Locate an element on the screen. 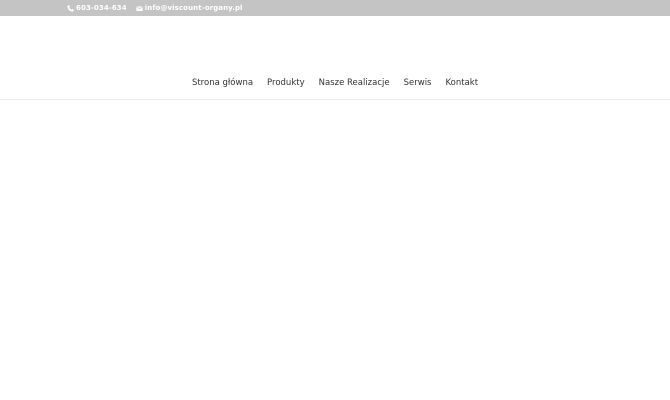  phone-number: 603-034-634 is located at coordinates (101, 8).